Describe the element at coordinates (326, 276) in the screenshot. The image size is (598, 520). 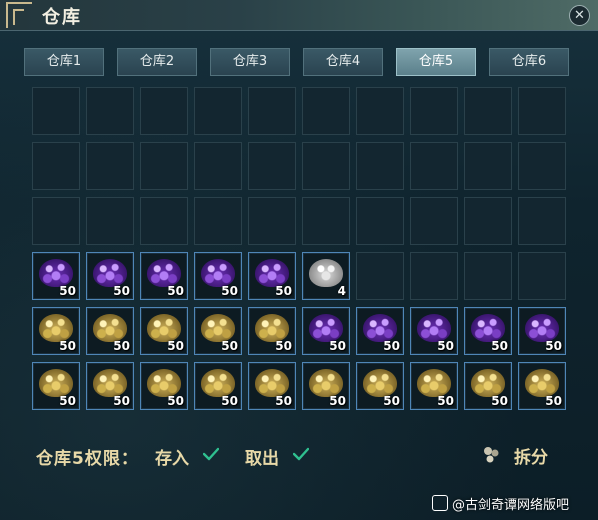
I see `inventory-slot-item: 4` at that location.